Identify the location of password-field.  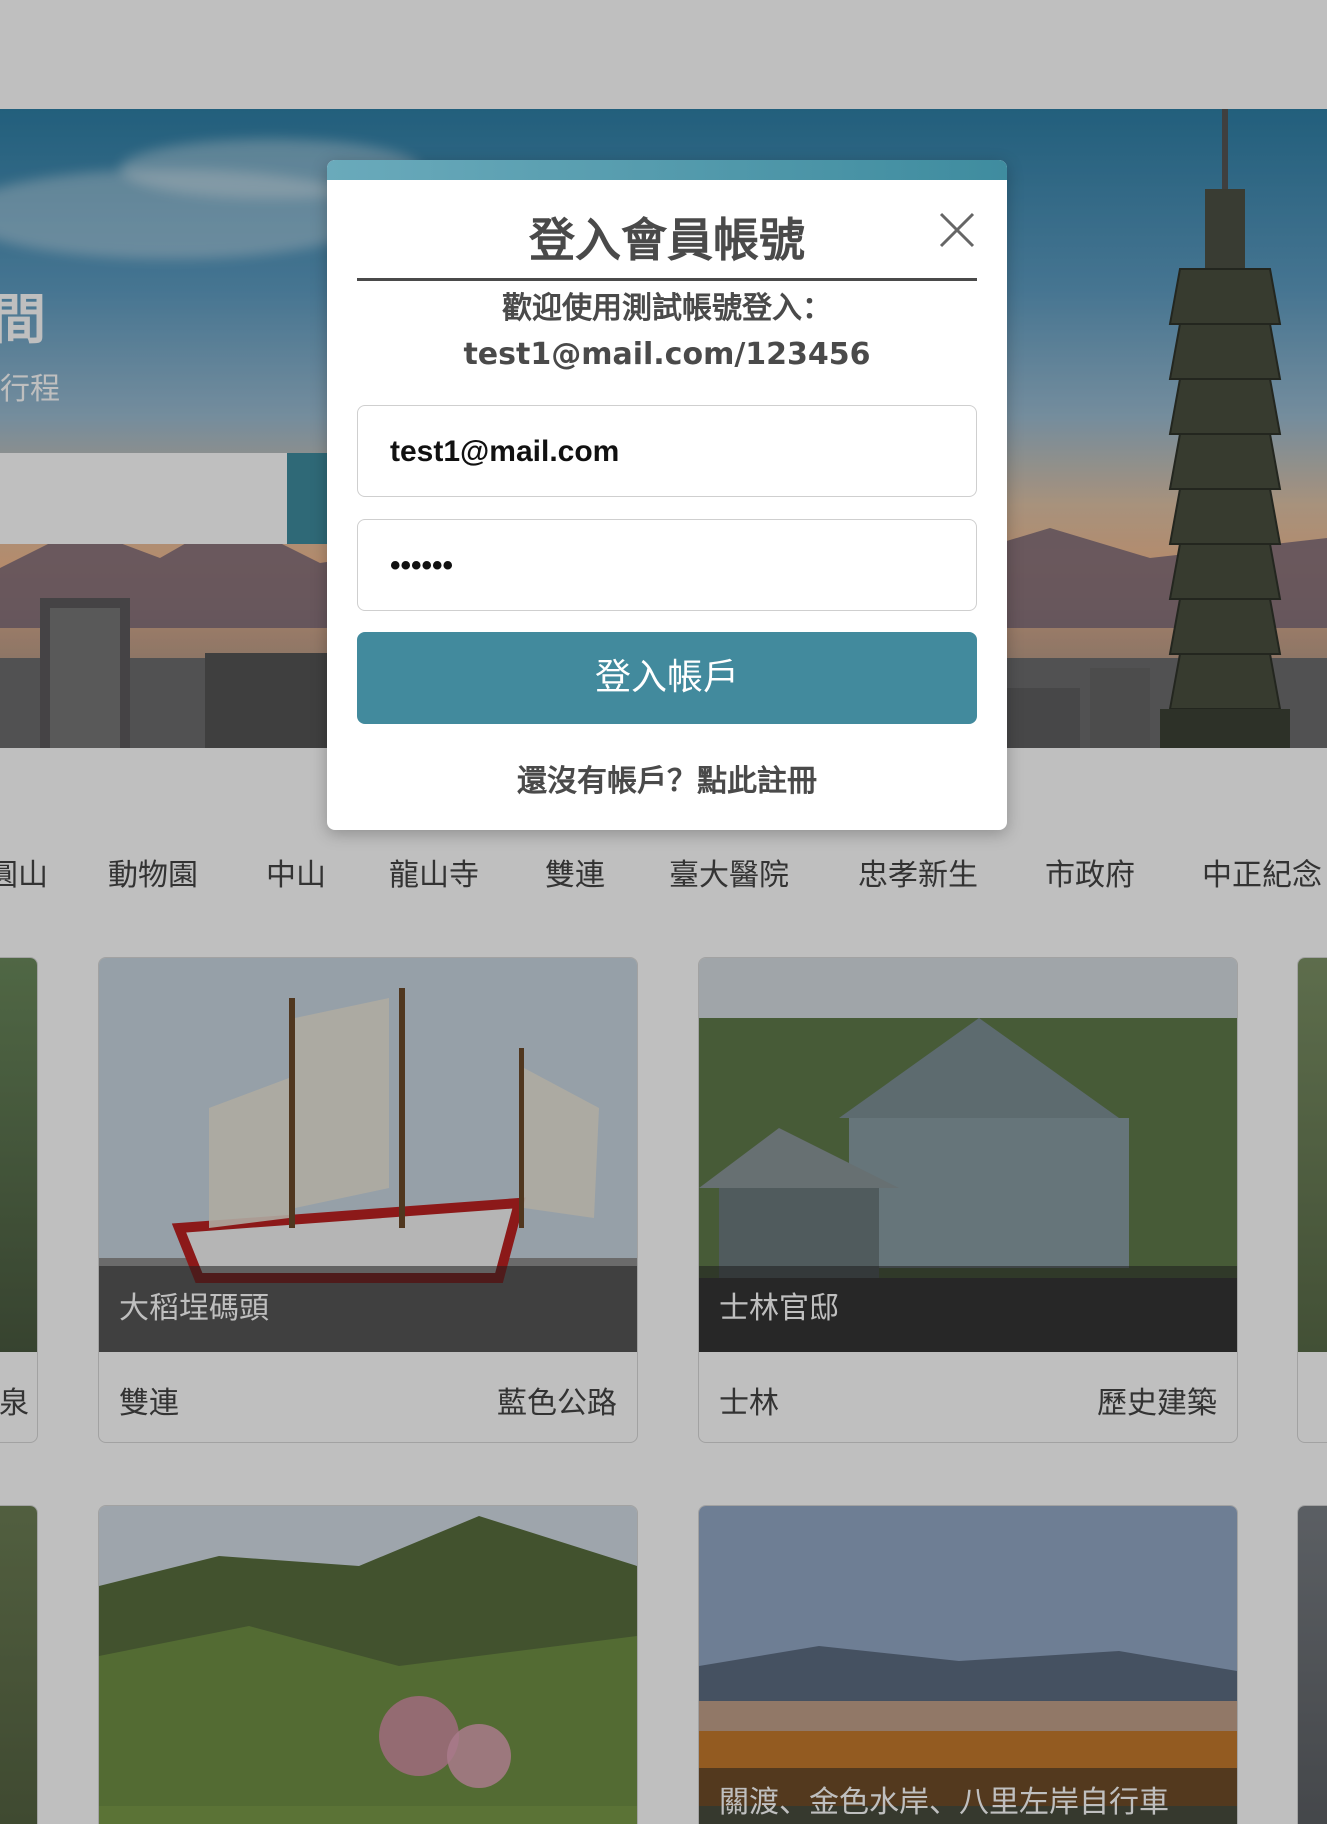
(667, 565).